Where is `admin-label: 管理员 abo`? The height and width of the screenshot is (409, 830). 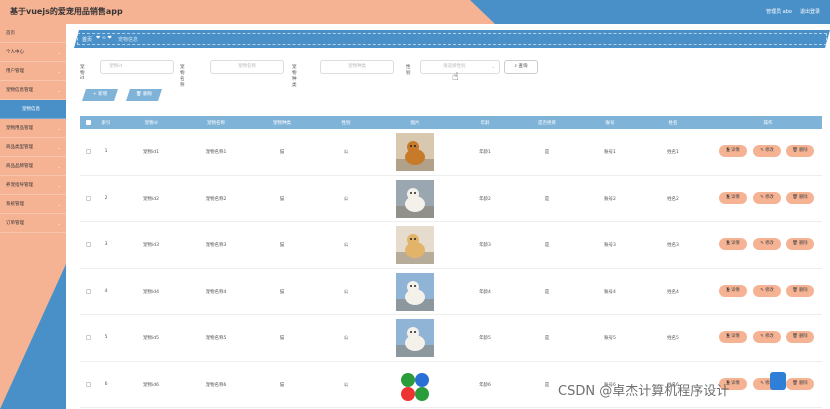
admin-label: 管理员 abo is located at coordinates (779, 12).